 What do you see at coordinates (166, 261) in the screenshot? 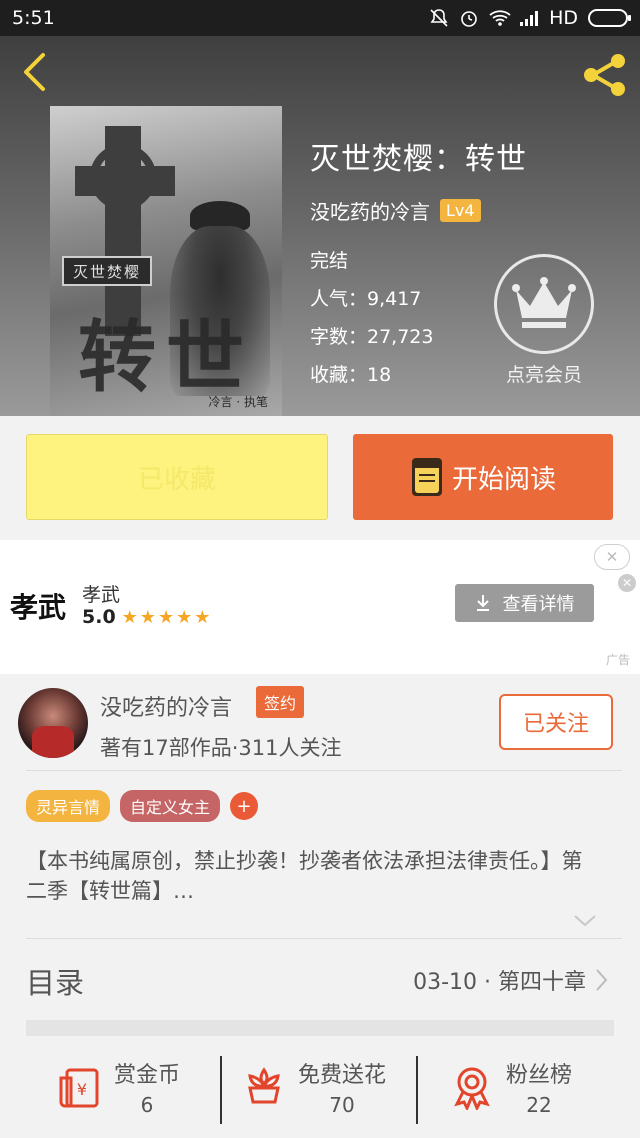
I see `book-cover: 灭世焚樱 转世 冷言 · 执笔` at bounding box center [166, 261].